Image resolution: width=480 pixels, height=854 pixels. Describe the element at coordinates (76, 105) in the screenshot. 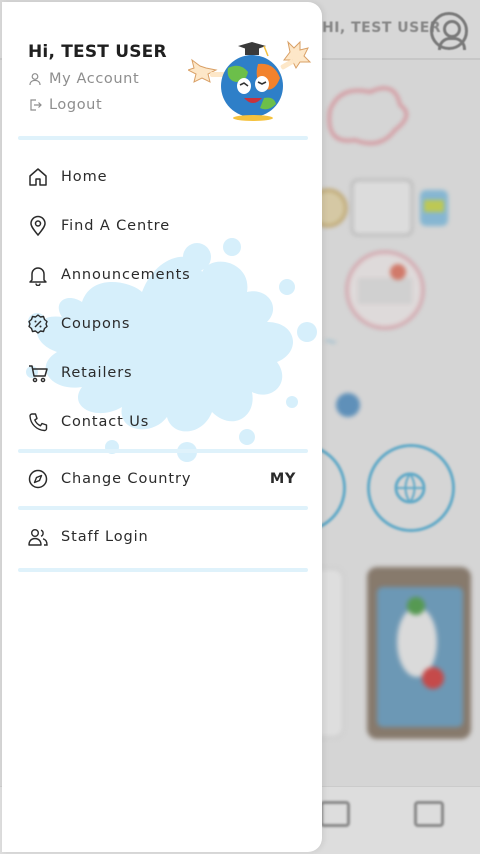

I see `logout-label: Logout` at that location.